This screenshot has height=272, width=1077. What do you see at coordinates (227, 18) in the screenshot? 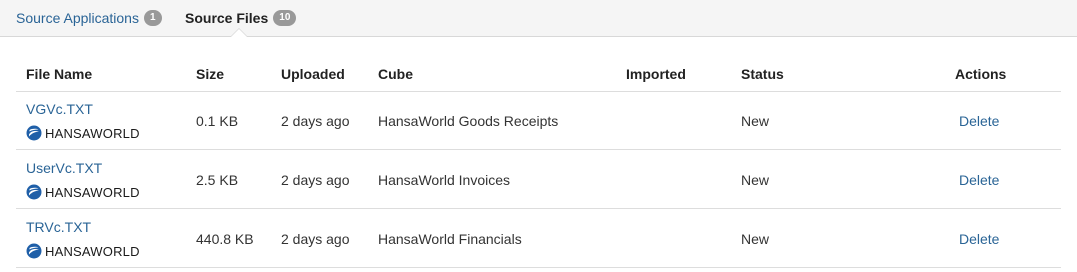
I see `tab-label: Source Files` at bounding box center [227, 18].